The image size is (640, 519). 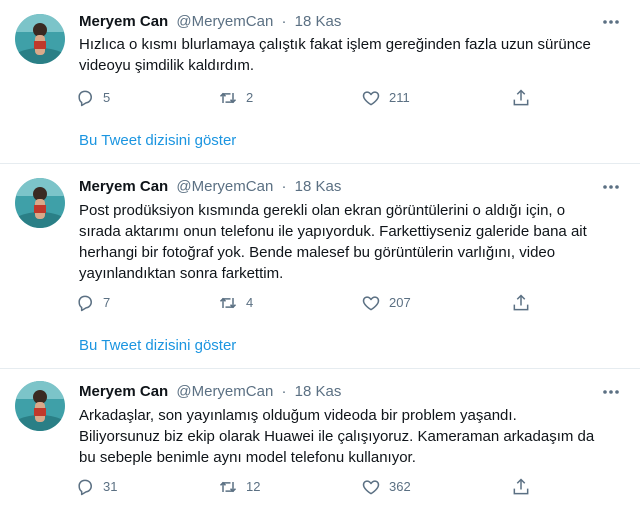 I want to click on reply-button: 5, so click(x=92, y=98).